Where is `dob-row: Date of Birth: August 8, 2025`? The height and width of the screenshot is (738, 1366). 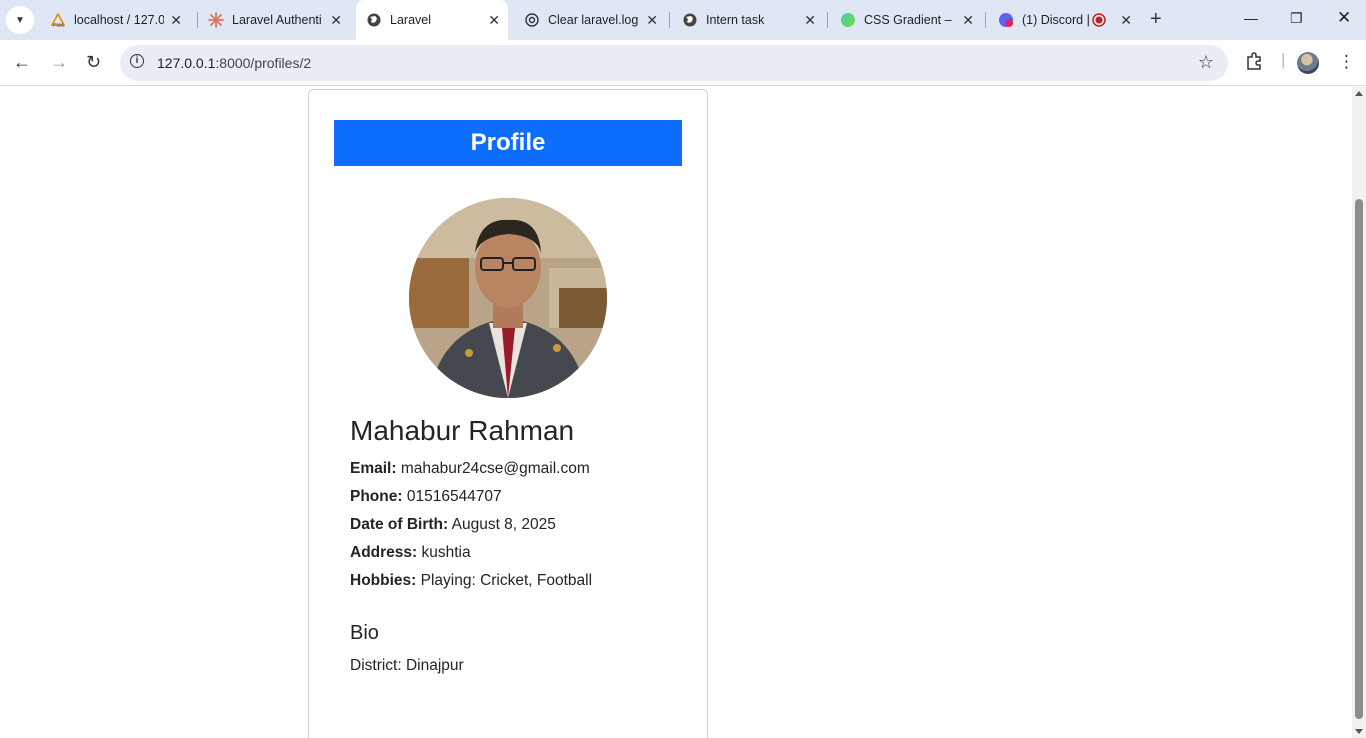 dob-row: Date of Birth: August 8, 2025 is located at coordinates (453, 525).